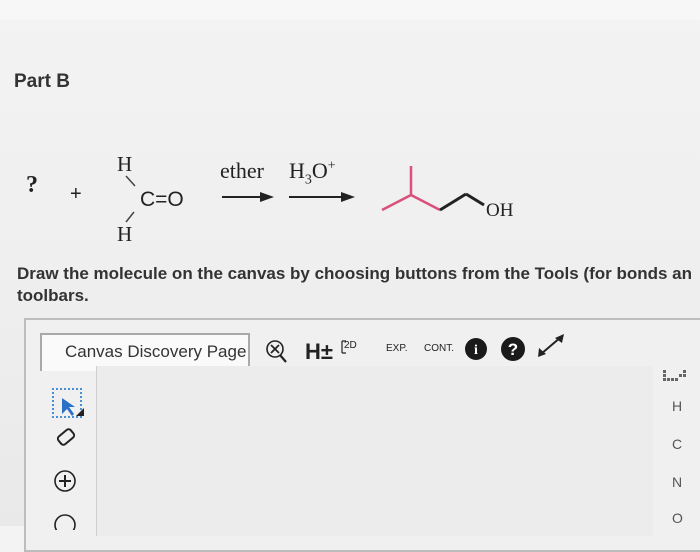  I want to click on info-glyph: i, so click(476, 350).